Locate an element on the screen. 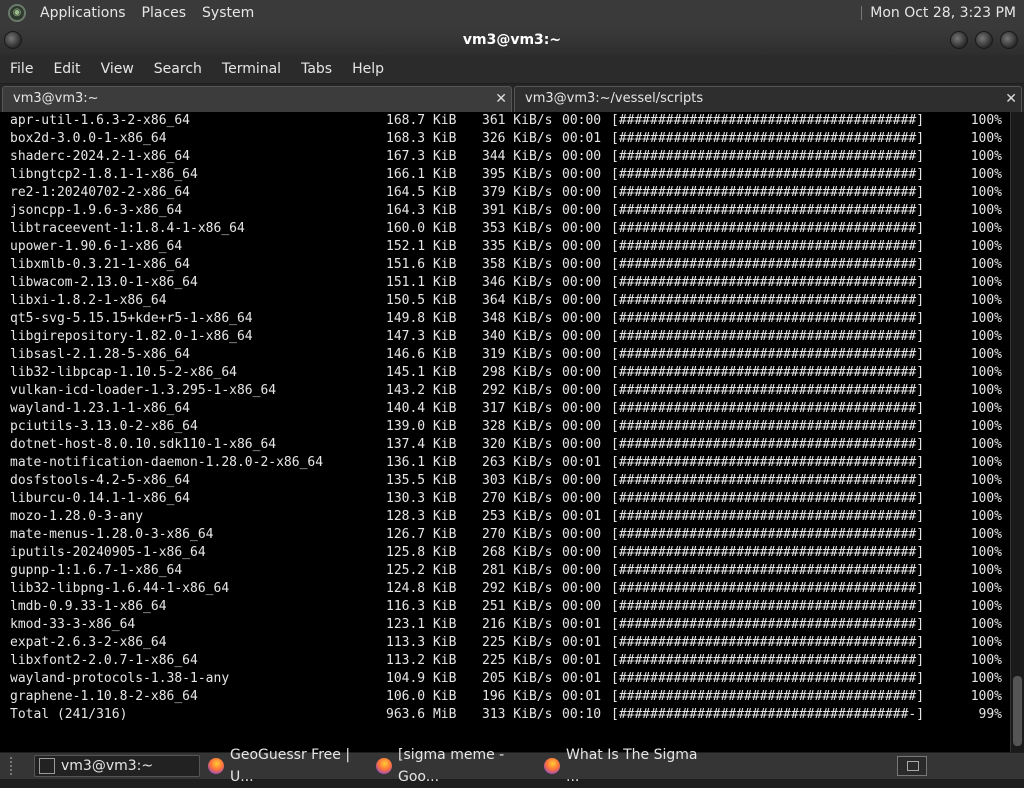 Image resolution: width=1024 pixels, height=788 pixels. menu-search: Search is located at coordinates (178, 69).